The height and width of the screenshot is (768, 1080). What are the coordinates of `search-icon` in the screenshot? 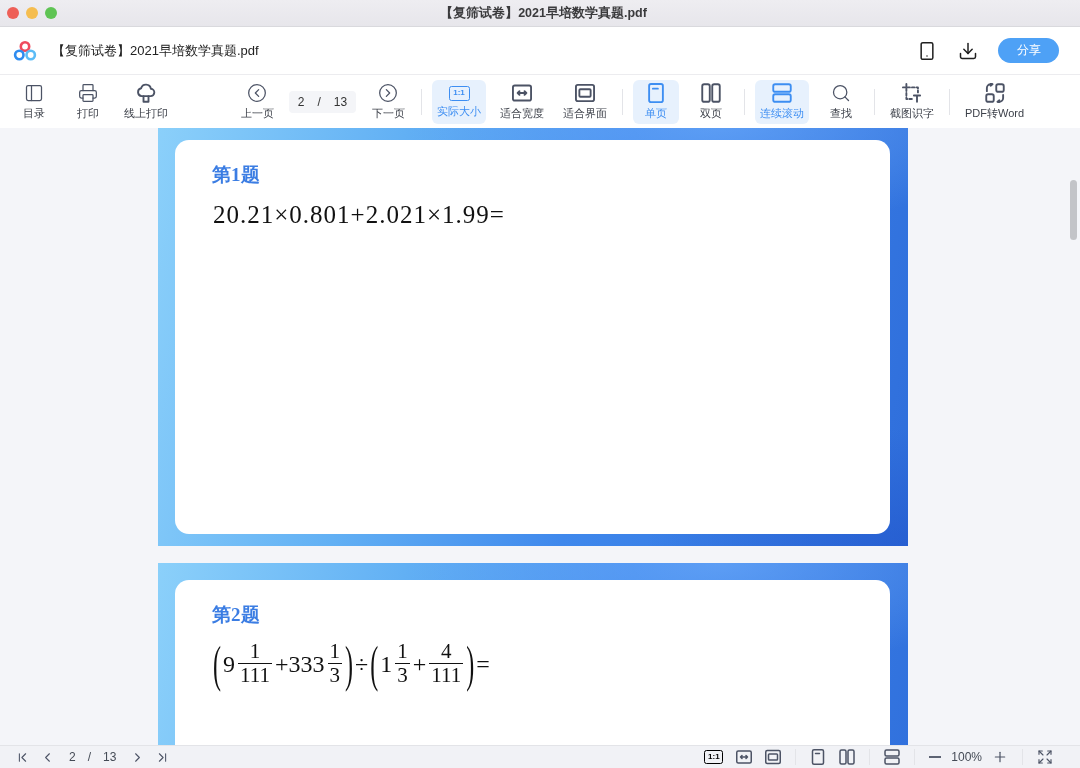 It's located at (841, 93).